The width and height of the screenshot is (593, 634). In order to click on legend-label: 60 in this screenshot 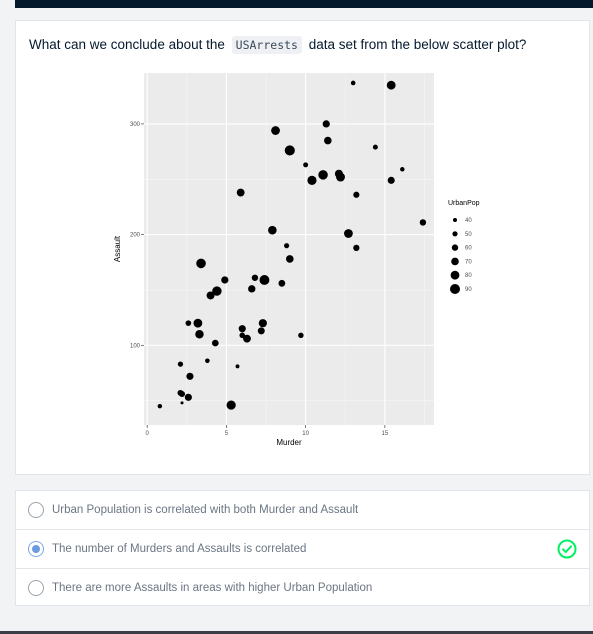, I will do `click(468, 249)`.